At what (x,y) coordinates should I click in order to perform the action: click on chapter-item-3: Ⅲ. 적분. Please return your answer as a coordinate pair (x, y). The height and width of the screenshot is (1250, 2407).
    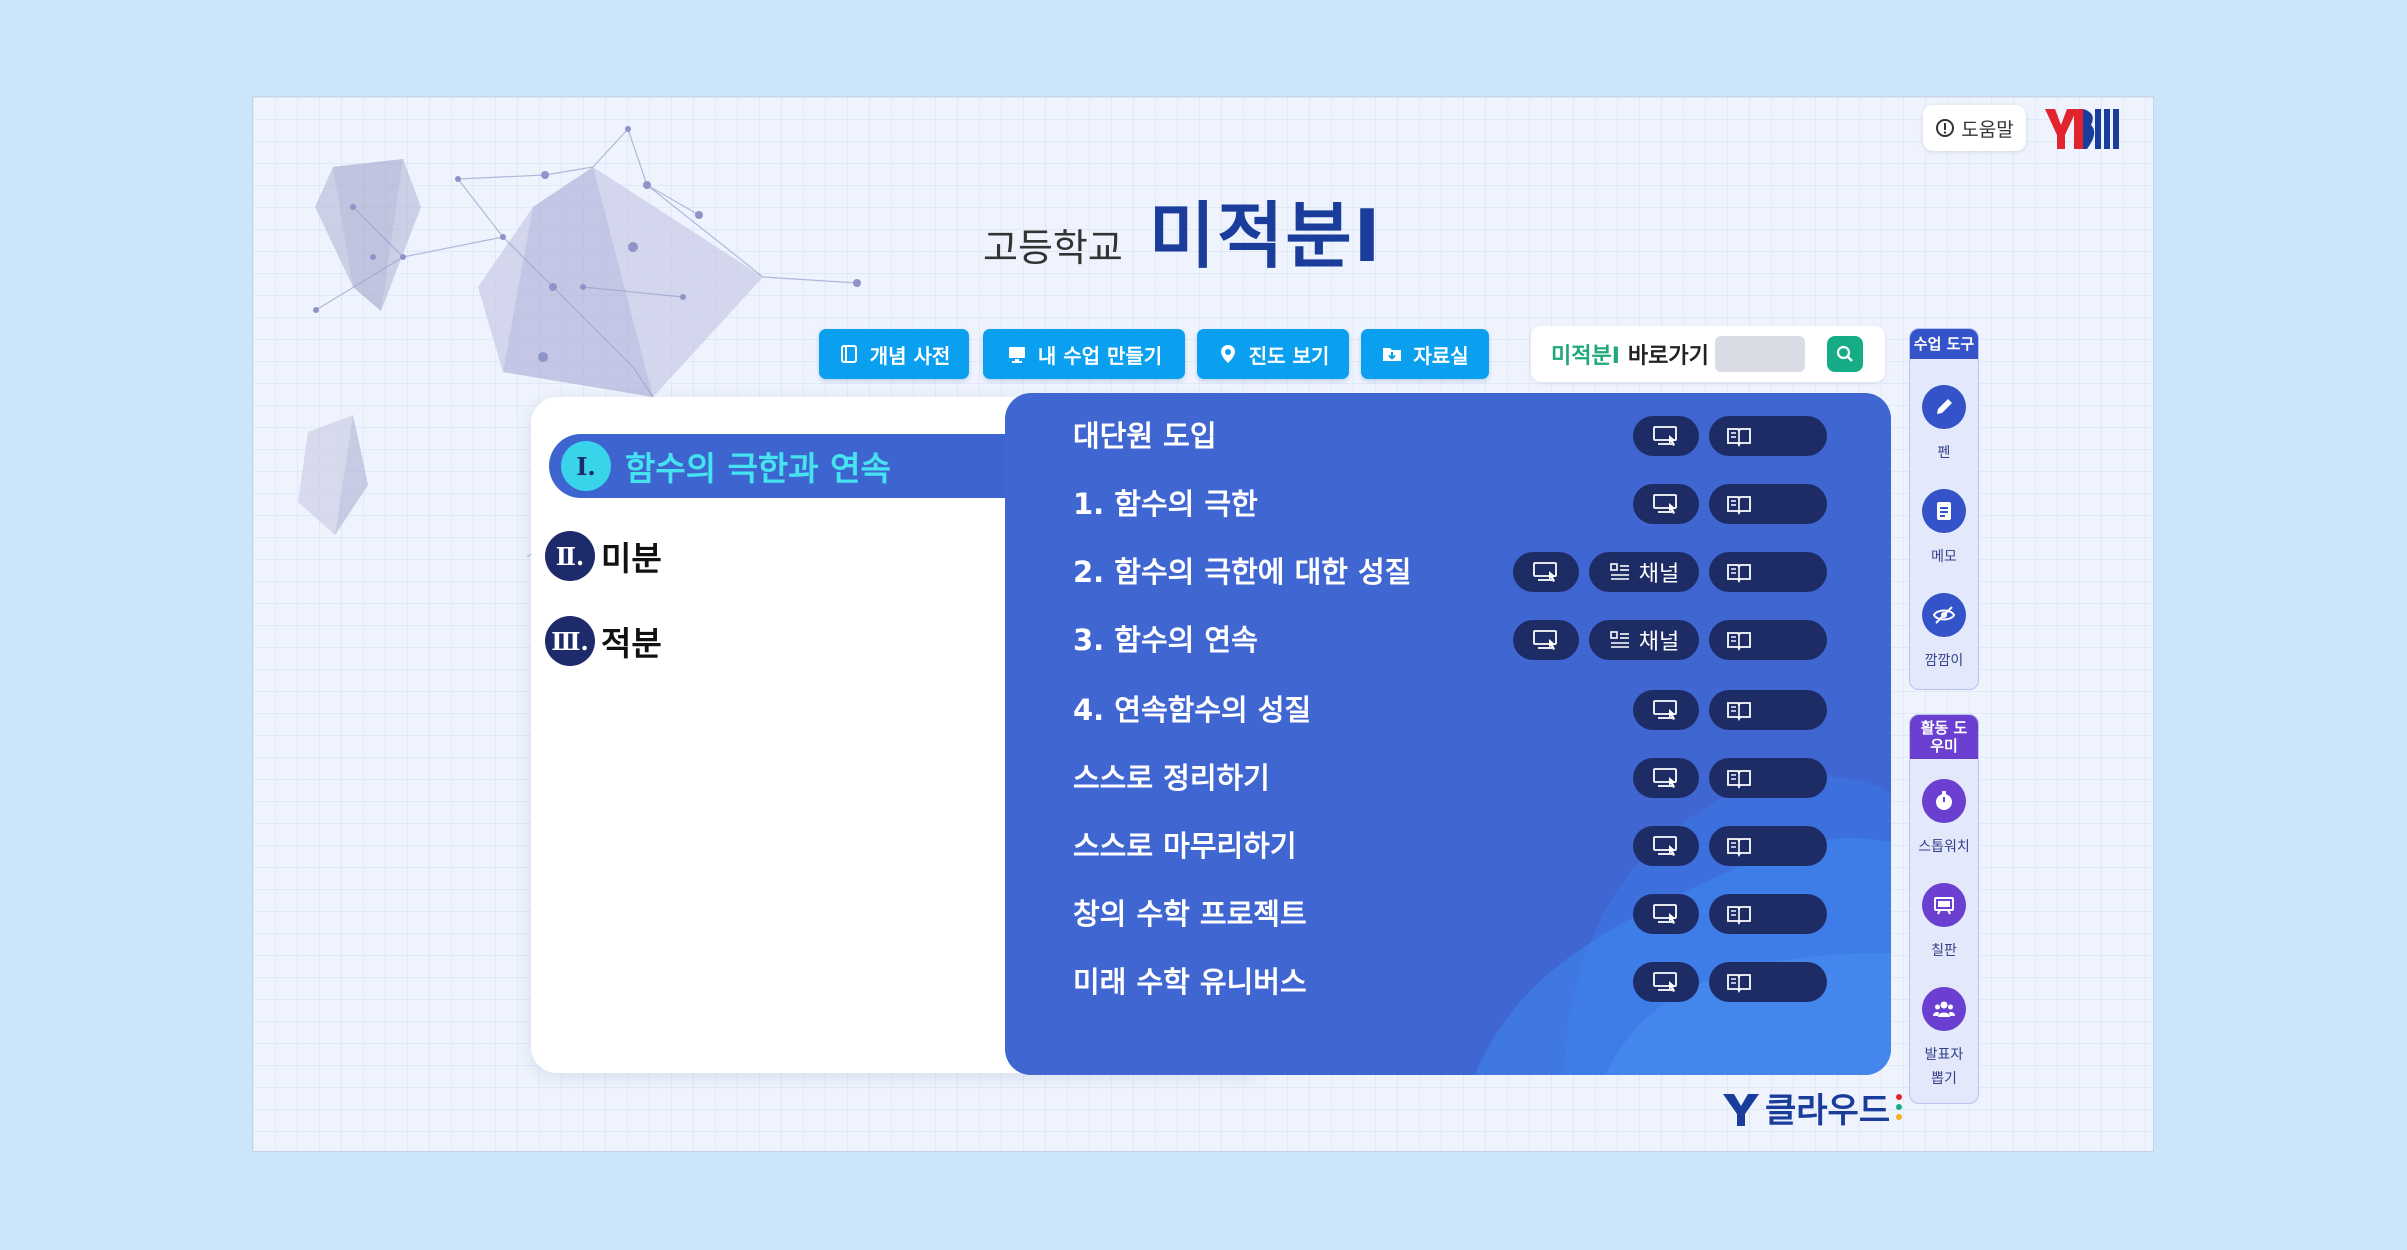
    Looking at the image, I should click on (603, 641).